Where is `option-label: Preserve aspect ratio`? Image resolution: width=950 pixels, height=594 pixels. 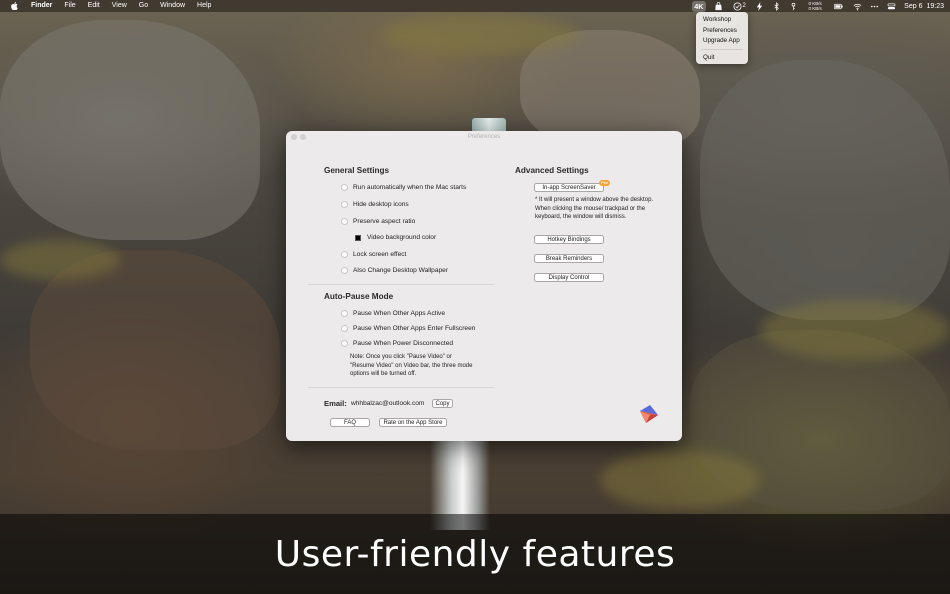 option-label: Preserve aspect ratio is located at coordinates (384, 221).